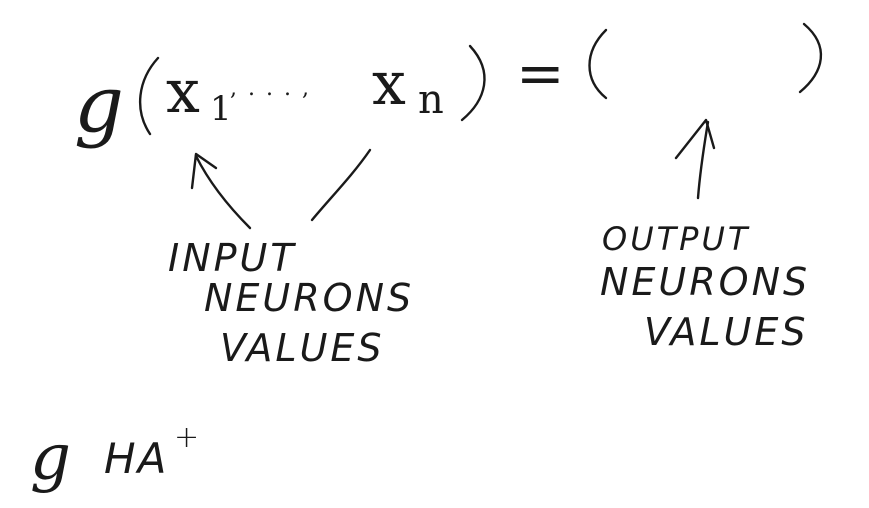 Image resolution: width=869 pixels, height=508 pixels. I want to click on output-arrow-head, so click(695, 139).